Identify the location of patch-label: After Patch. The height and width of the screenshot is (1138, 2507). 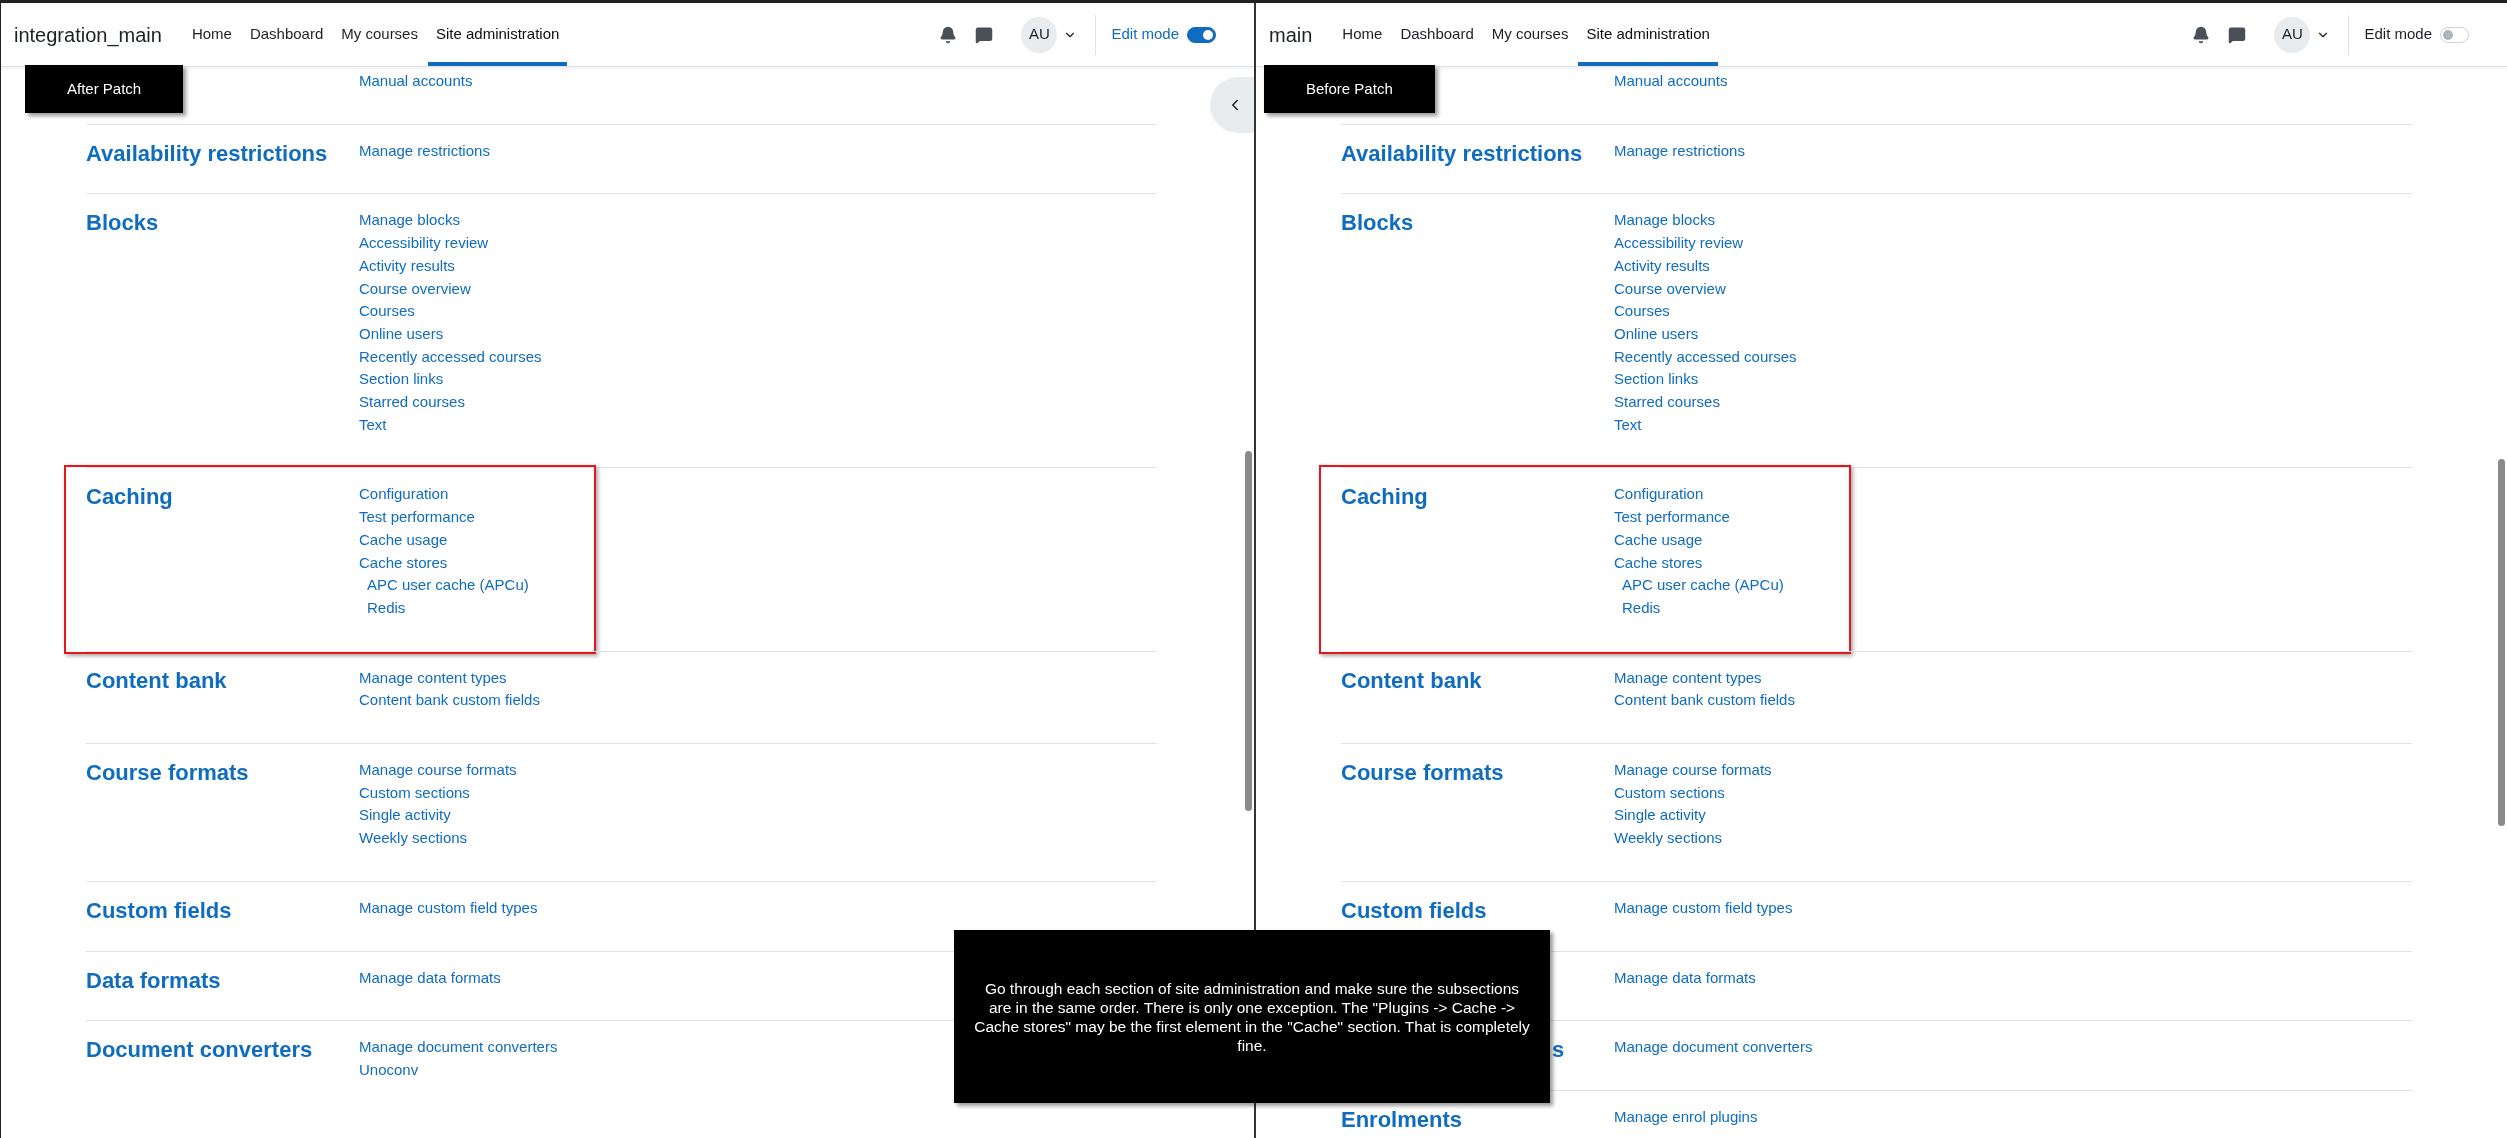
(104, 89).